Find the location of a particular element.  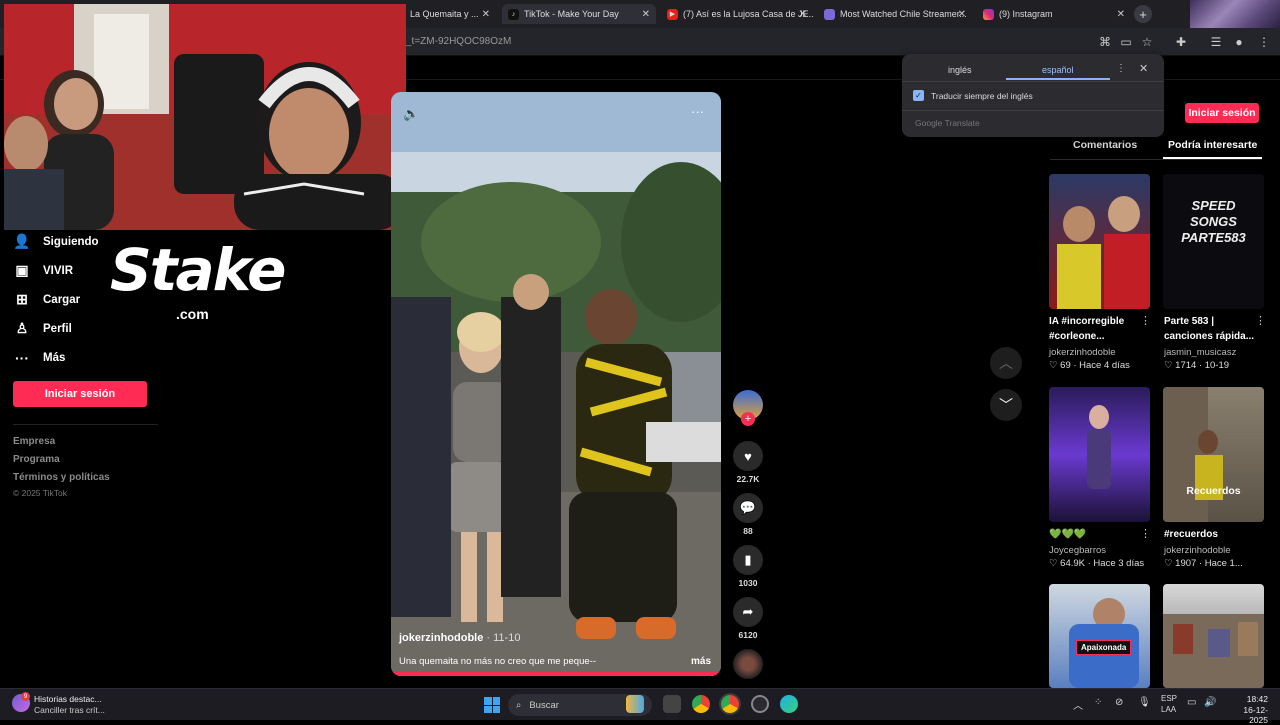

tray-app-icon: ⁘ is located at coordinates (1098, 702).